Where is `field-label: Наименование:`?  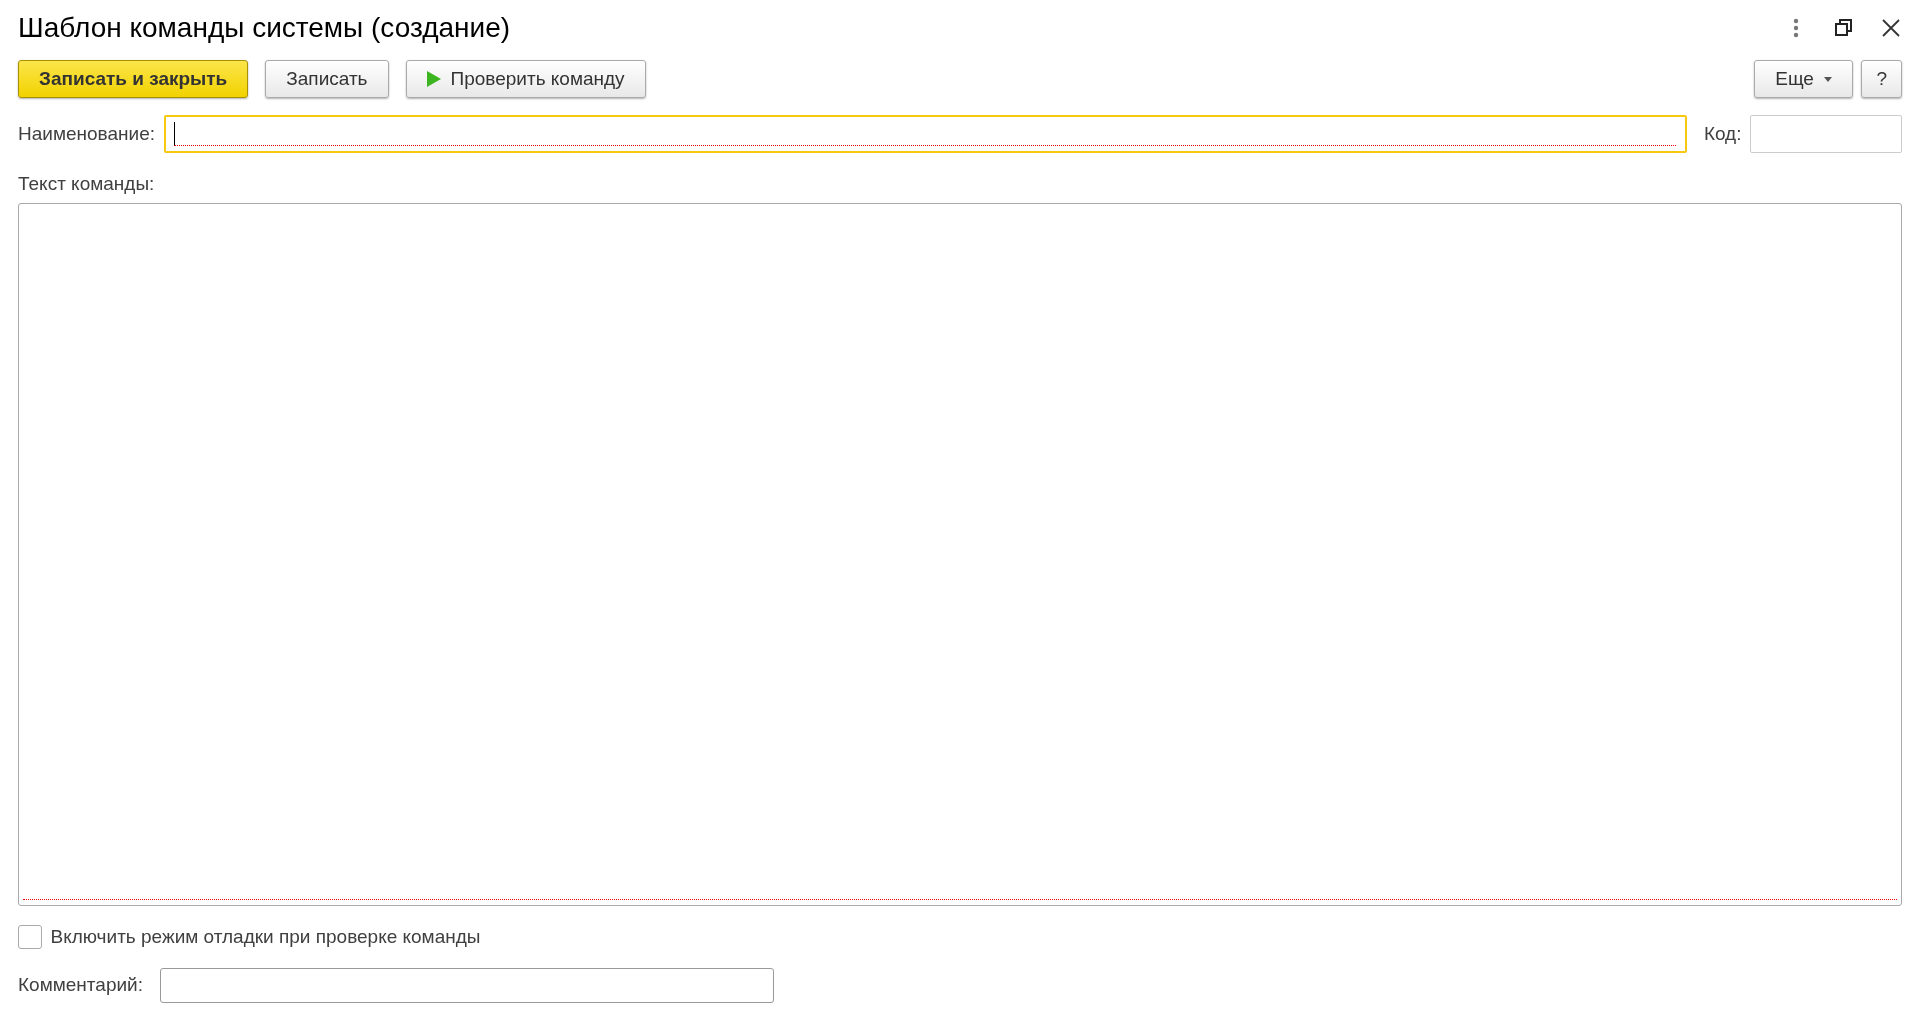
field-label: Наименование: is located at coordinates (86, 134).